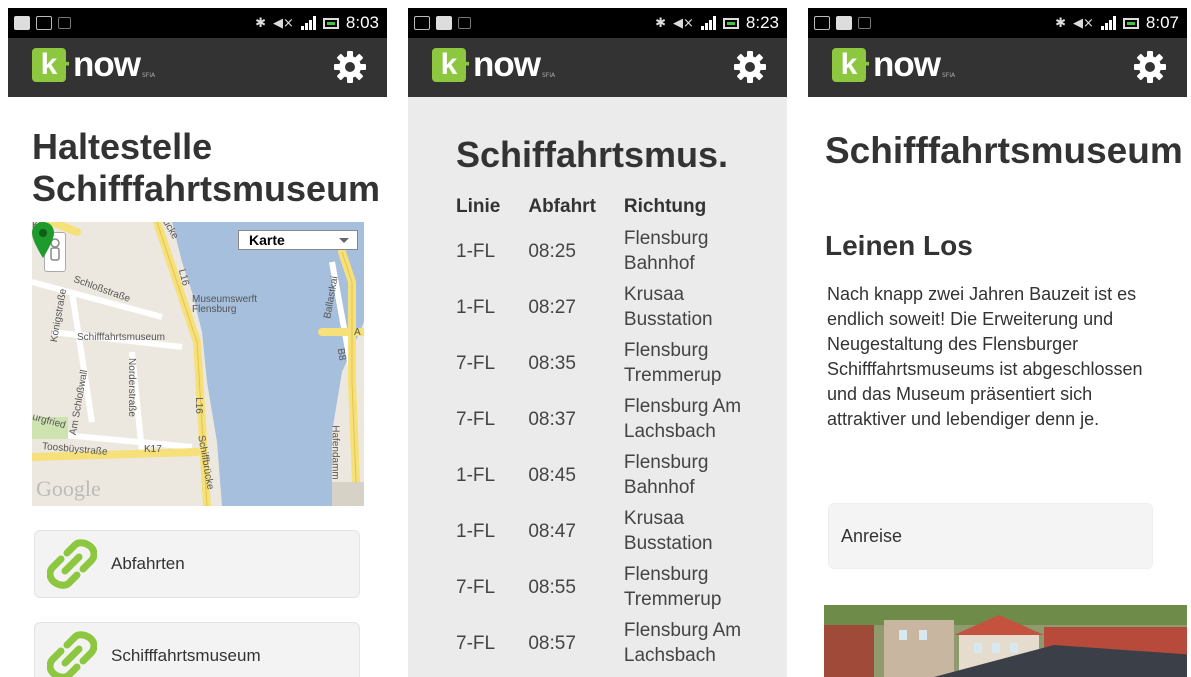  What do you see at coordinates (1005, 641) in the screenshot?
I see `museum-photo` at bounding box center [1005, 641].